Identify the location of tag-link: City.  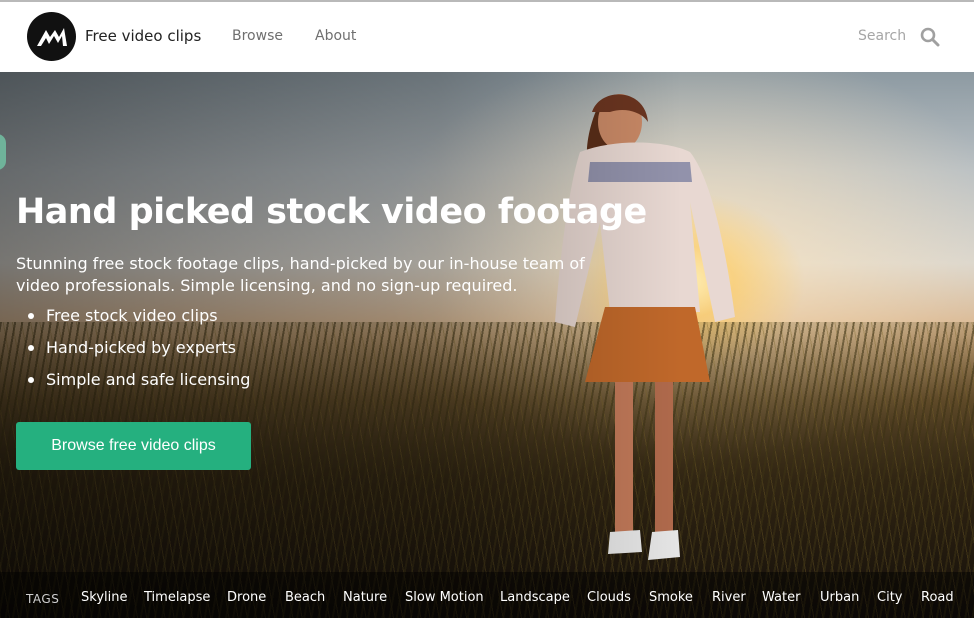
(889, 597).